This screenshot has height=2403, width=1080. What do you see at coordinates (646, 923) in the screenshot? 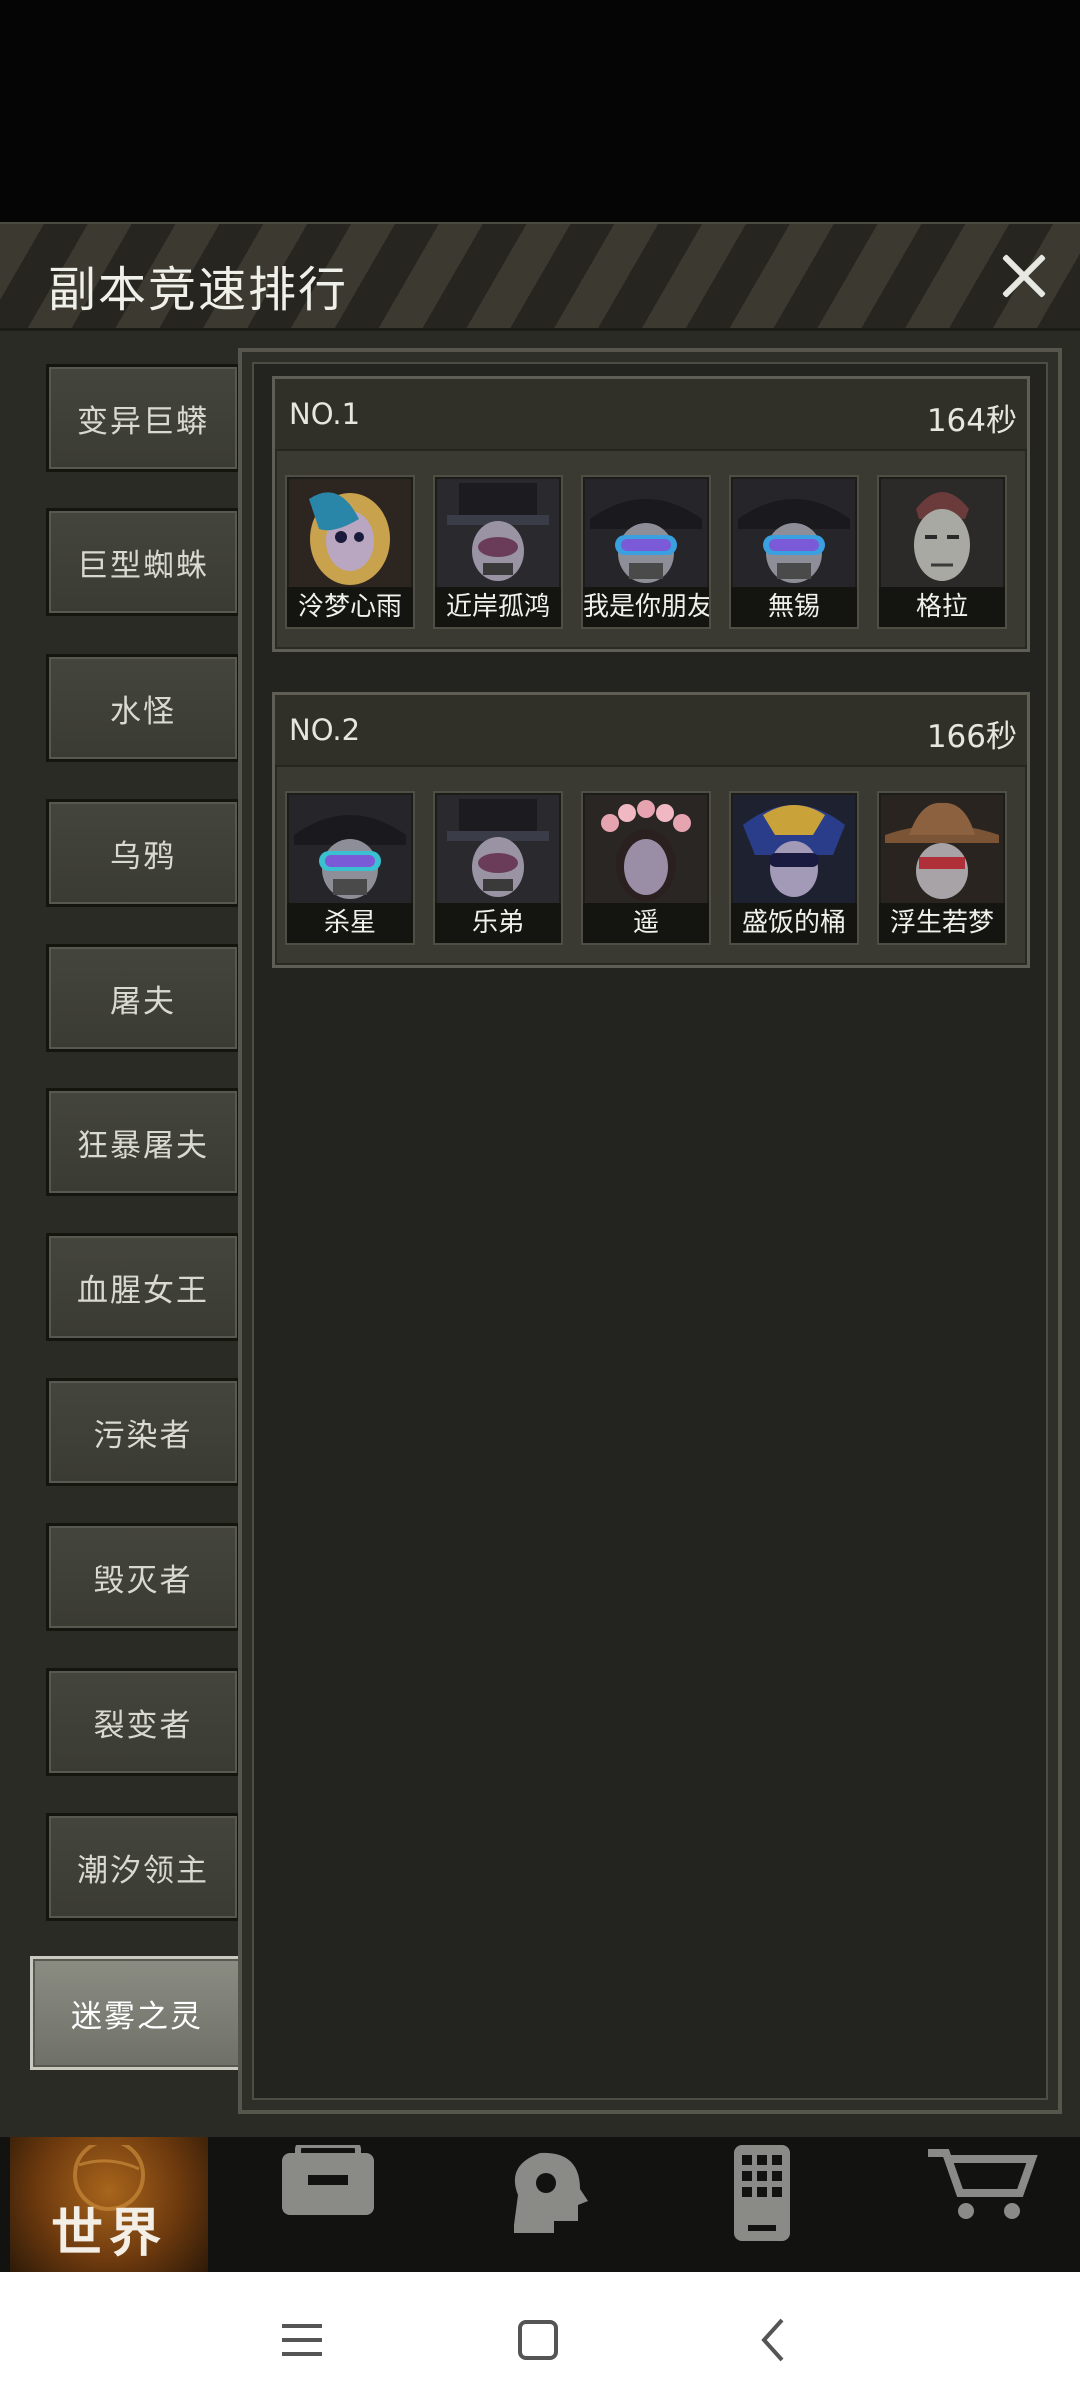
I see `player-name: 遥` at bounding box center [646, 923].